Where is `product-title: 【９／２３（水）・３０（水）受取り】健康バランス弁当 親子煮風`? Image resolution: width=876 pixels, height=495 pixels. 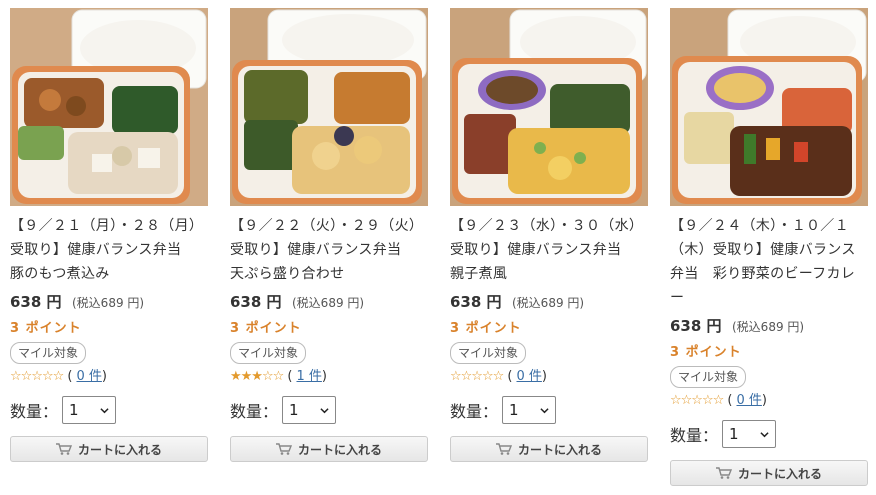
product-title: 【９／２３（水）・３０（水）受取り】健康バランス弁当 親子煮風 is located at coordinates (549, 250).